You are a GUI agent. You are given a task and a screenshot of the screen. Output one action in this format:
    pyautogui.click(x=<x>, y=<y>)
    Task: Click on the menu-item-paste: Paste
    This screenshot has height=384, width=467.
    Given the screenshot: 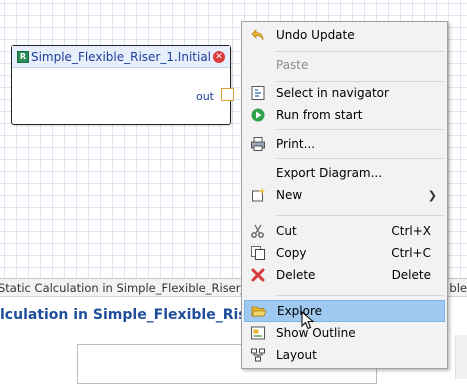 What is the action you would take?
    pyautogui.click(x=344, y=65)
    